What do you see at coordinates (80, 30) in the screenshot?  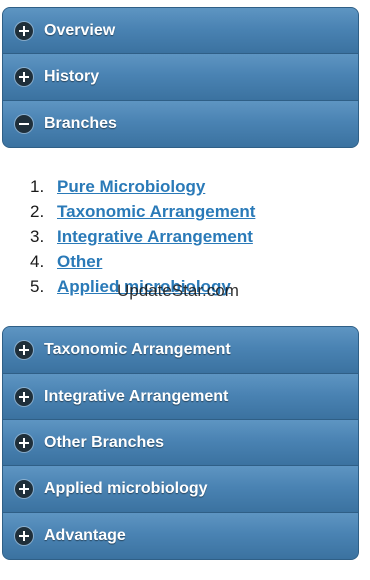 I see `section-label: Overview` at bounding box center [80, 30].